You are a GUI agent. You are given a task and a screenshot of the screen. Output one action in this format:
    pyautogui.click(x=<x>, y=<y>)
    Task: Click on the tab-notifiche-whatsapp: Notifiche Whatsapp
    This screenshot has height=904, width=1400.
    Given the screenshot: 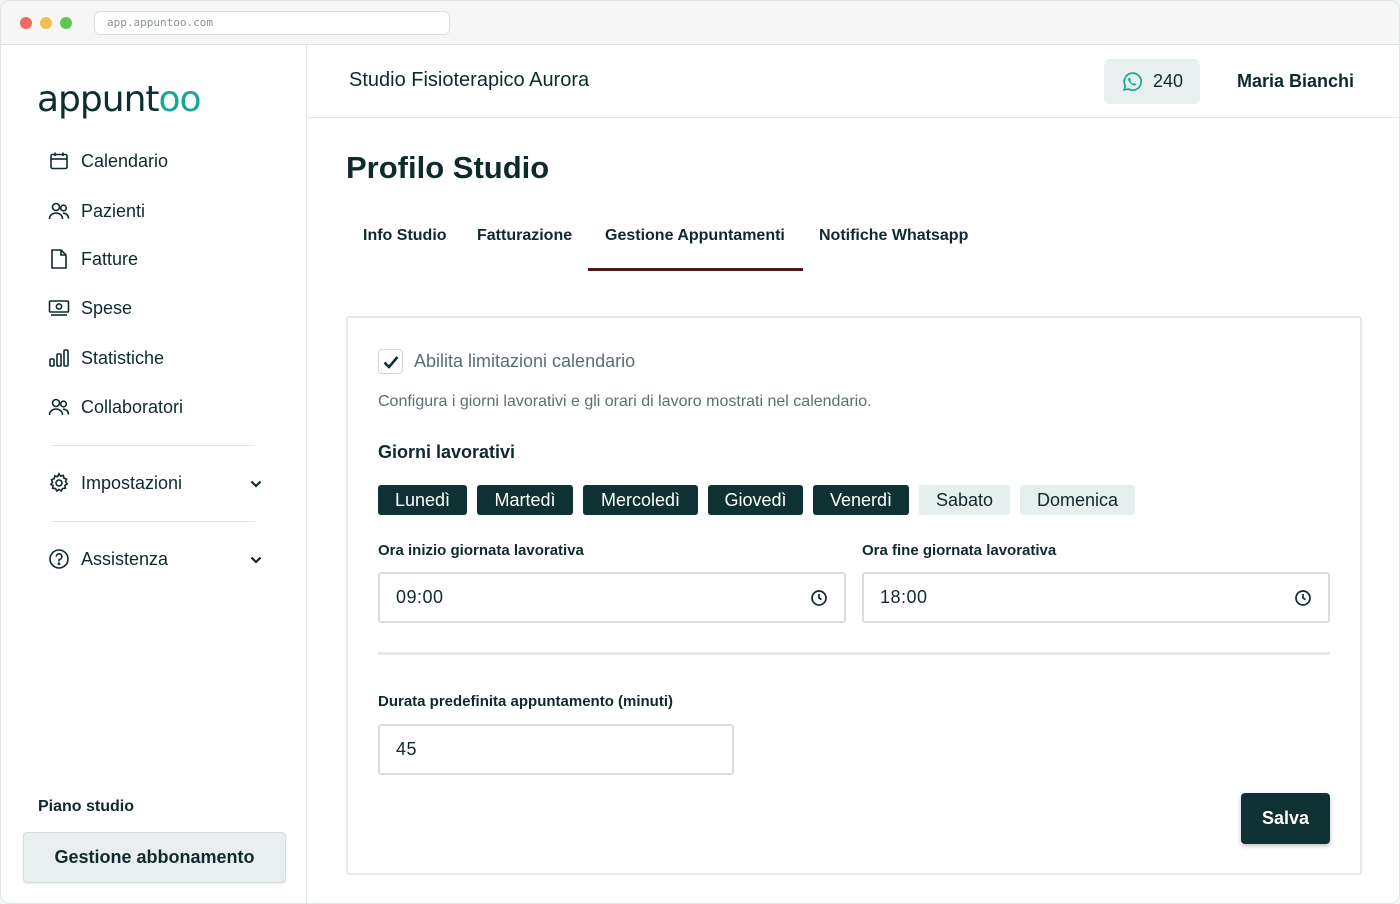 What is the action you would take?
    pyautogui.click(x=893, y=236)
    